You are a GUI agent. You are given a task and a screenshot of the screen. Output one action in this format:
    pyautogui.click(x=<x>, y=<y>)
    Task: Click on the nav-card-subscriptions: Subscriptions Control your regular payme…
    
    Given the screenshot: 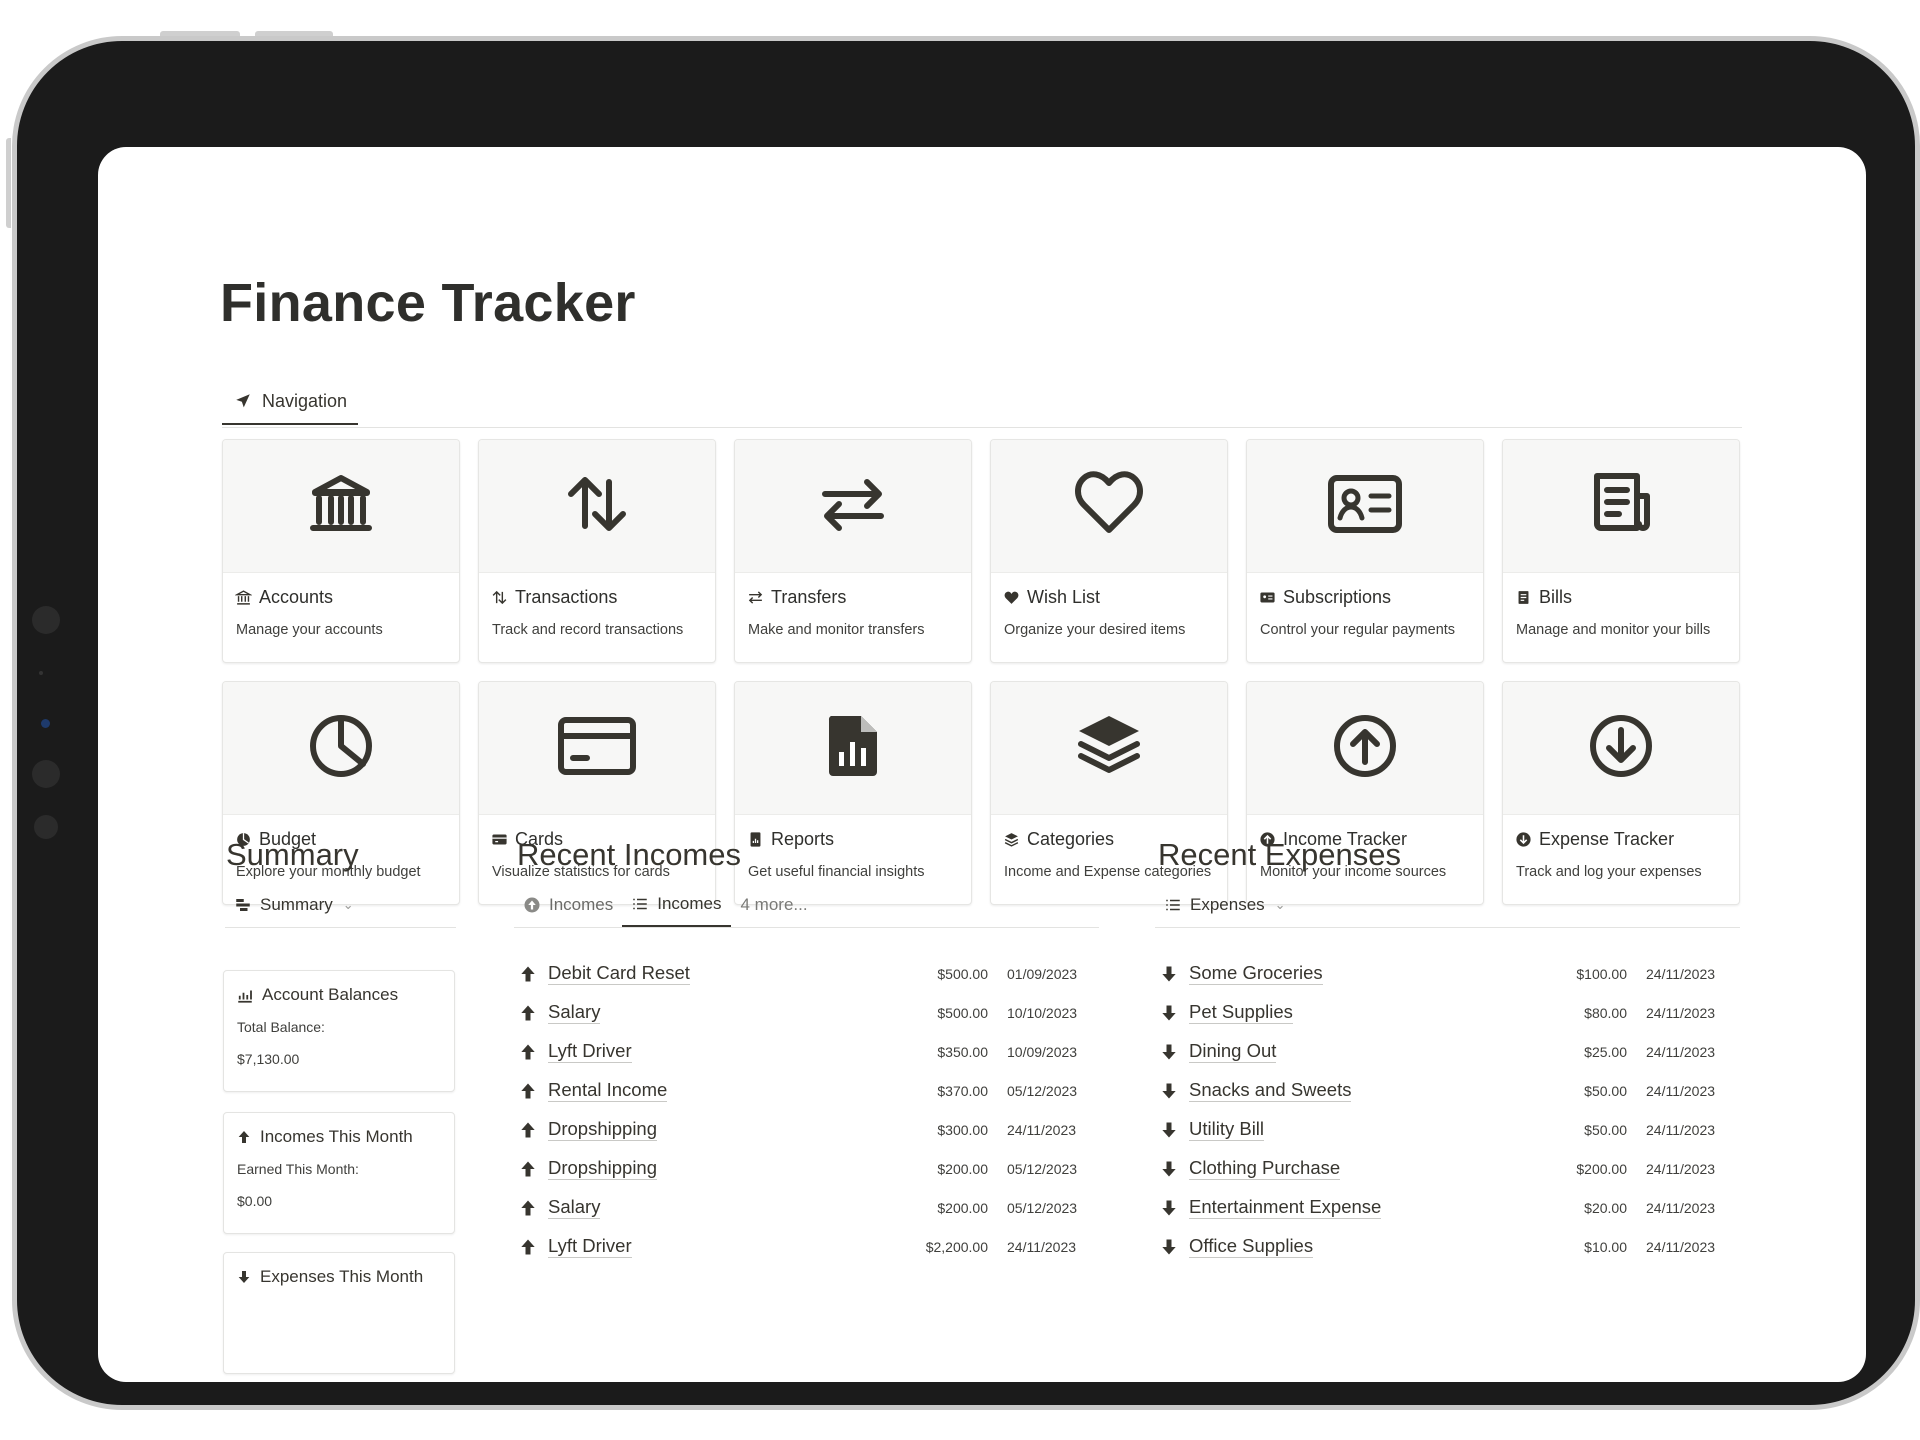 What is the action you would take?
    pyautogui.click(x=1365, y=551)
    